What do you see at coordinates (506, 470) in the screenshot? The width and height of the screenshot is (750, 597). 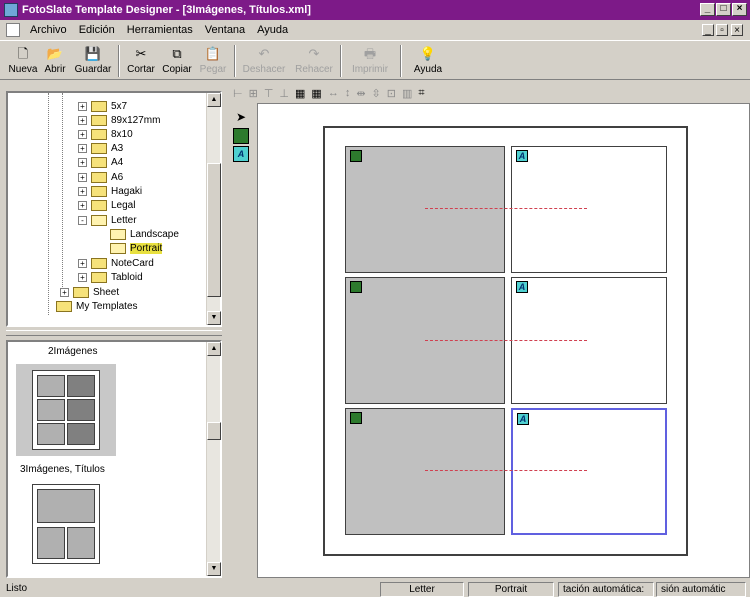 I see `center-guide-line` at bounding box center [506, 470].